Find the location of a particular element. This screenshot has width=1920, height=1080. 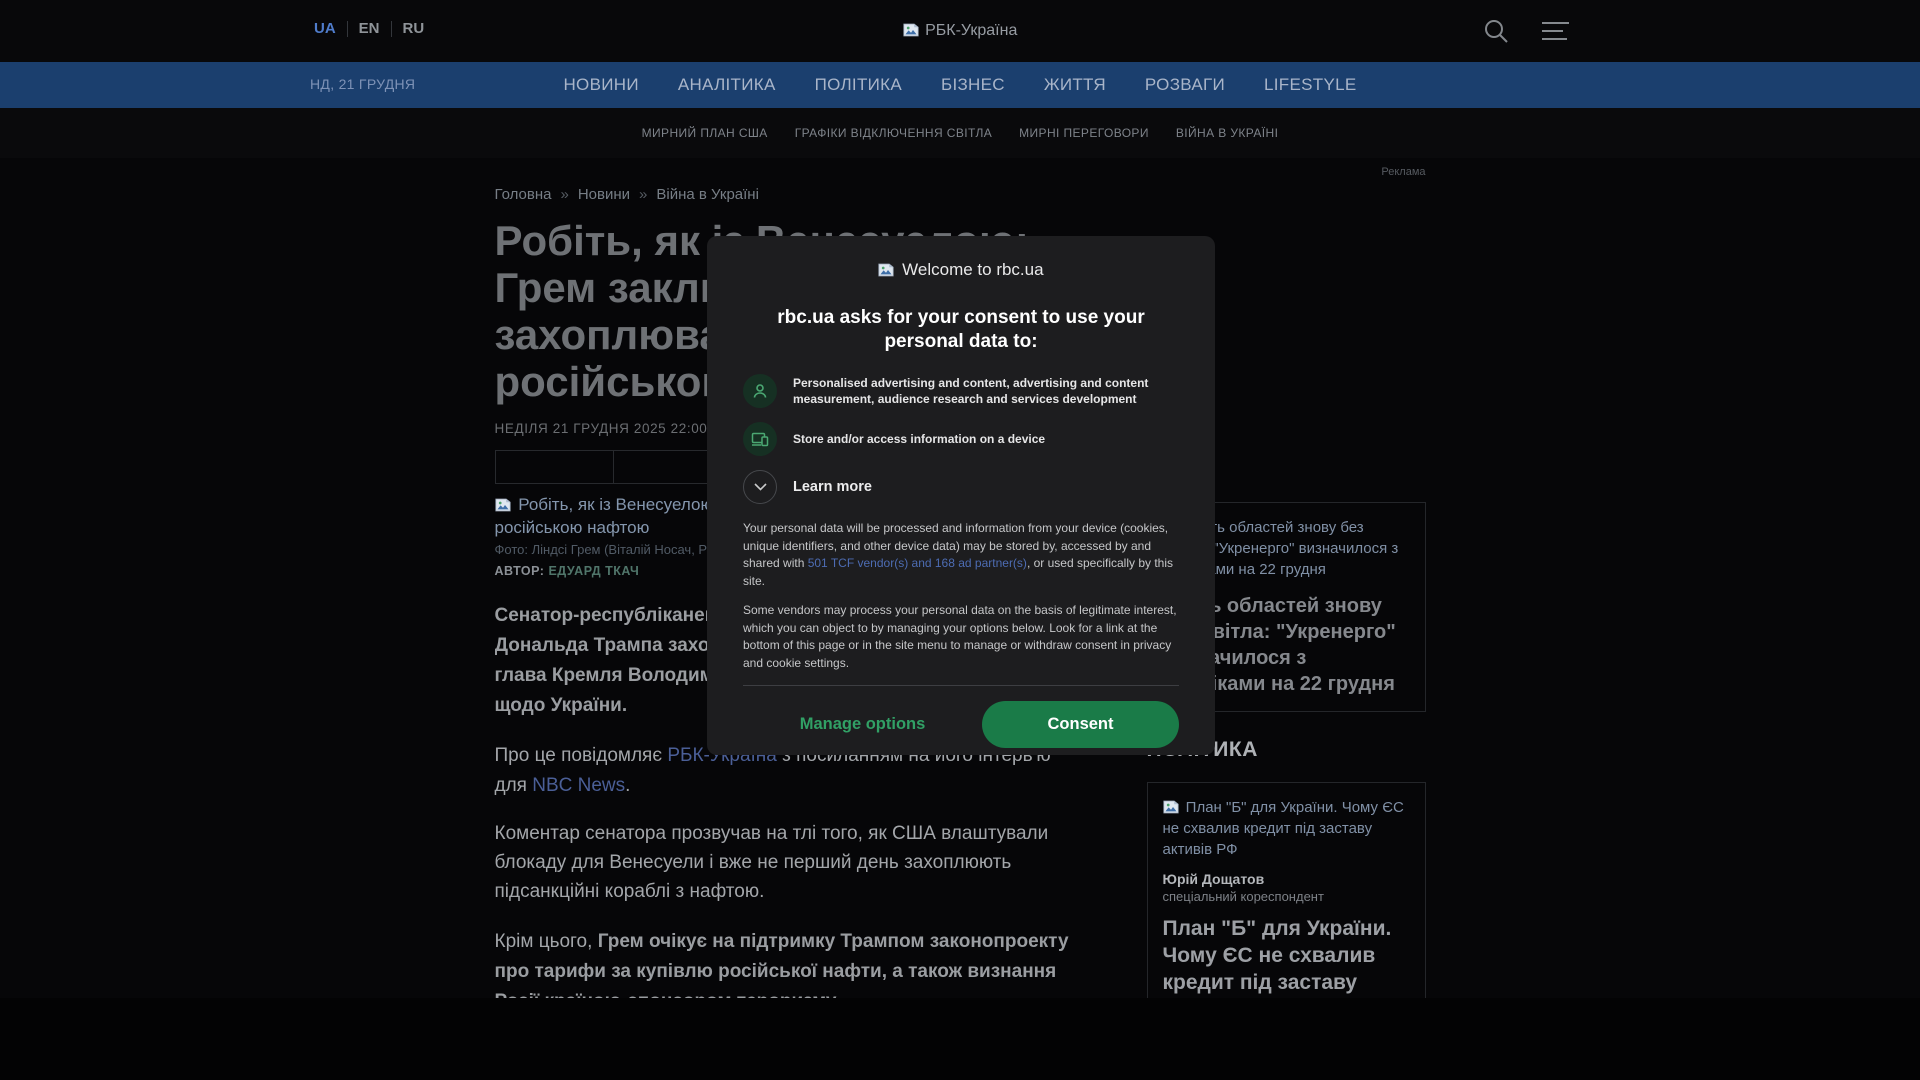

manage-options-button: Manage options is located at coordinates (863, 724).